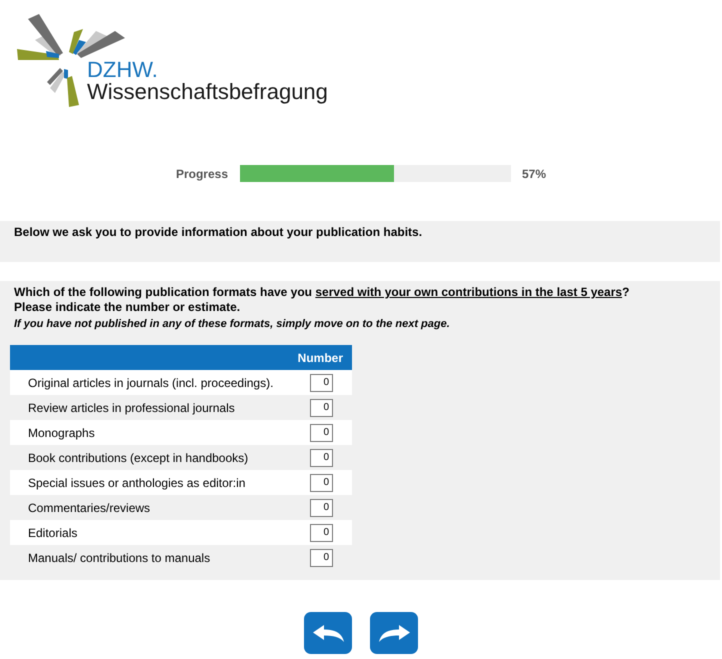  I want to click on hint-text: If you have not published in any of these formats, simply move on to the next page., so click(232, 324).